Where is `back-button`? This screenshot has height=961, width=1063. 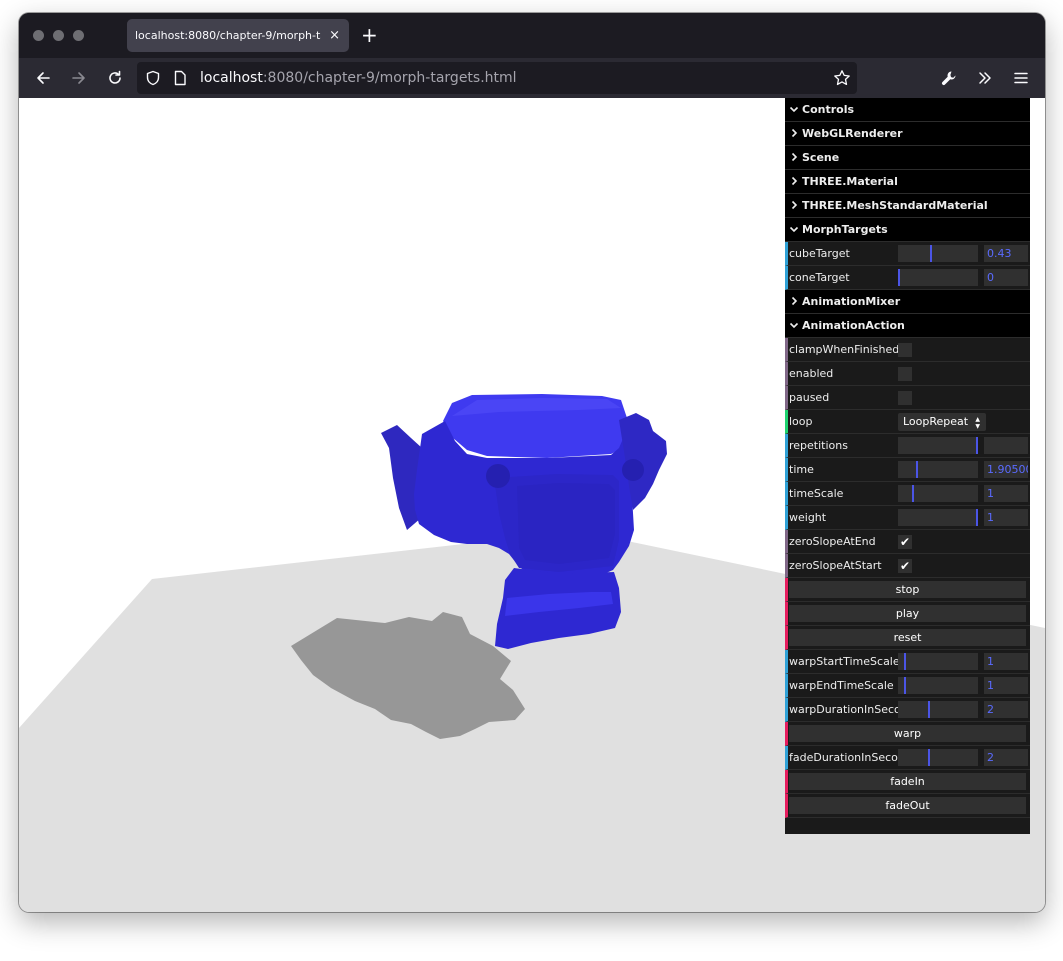
back-button is located at coordinates (43, 78).